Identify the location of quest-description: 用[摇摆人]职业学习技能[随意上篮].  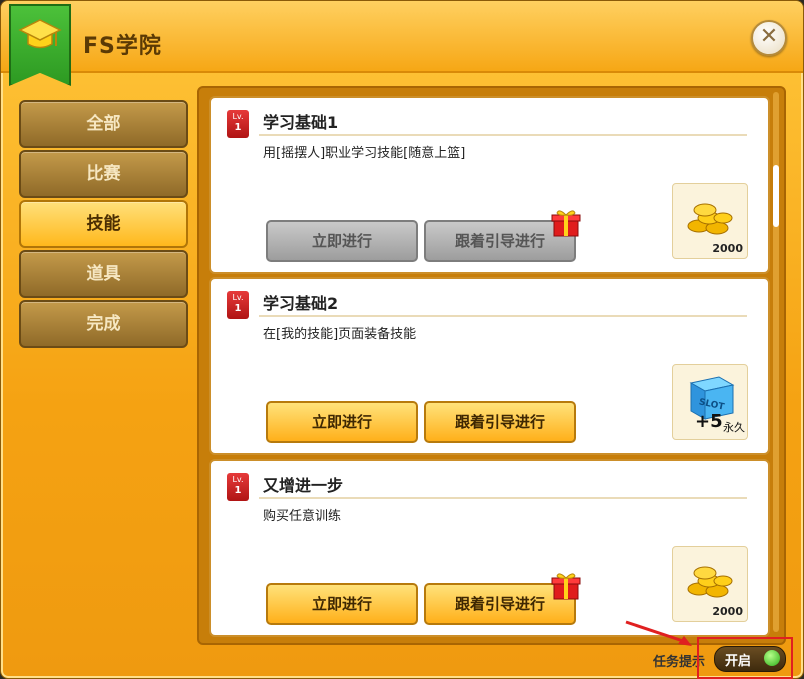
(364, 153).